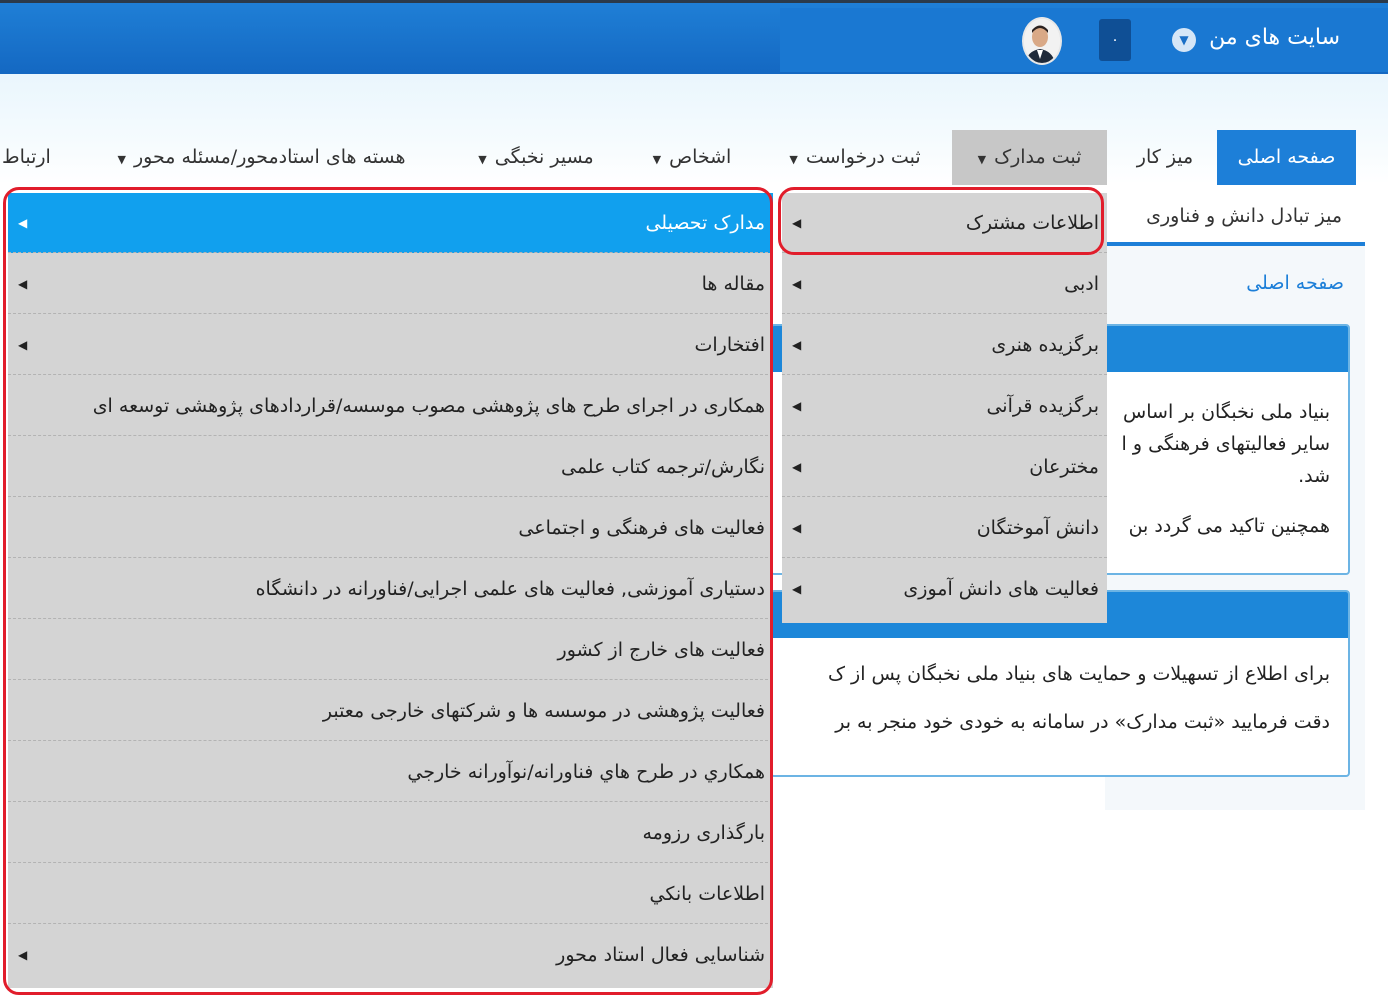 This screenshot has height=997, width=1388. What do you see at coordinates (1165, 157) in the screenshot?
I see `tab-desk: میز کار` at bounding box center [1165, 157].